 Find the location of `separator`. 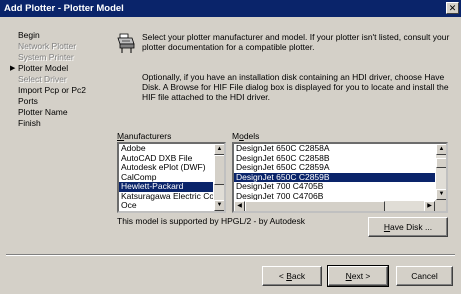

separator is located at coordinates (230, 255).